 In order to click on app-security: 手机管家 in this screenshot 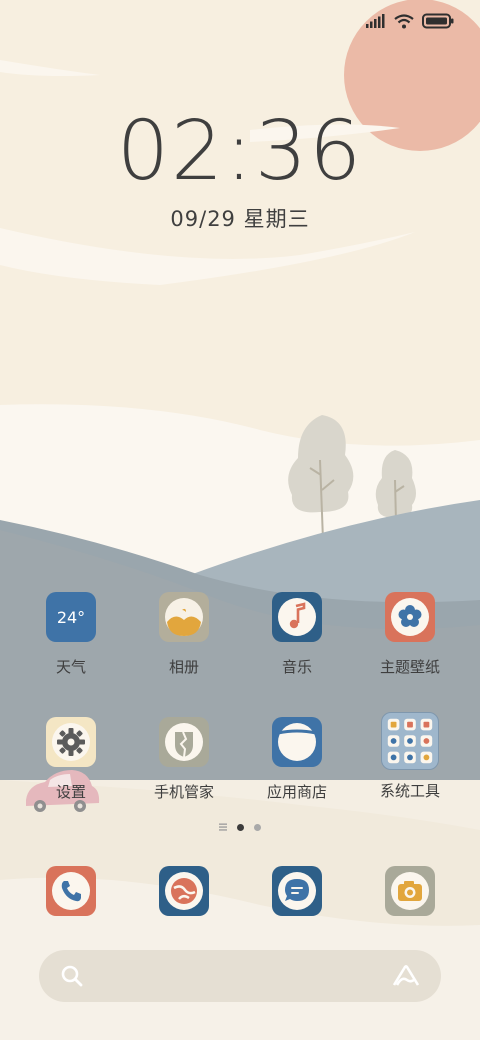, I will do `click(184, 759)`.